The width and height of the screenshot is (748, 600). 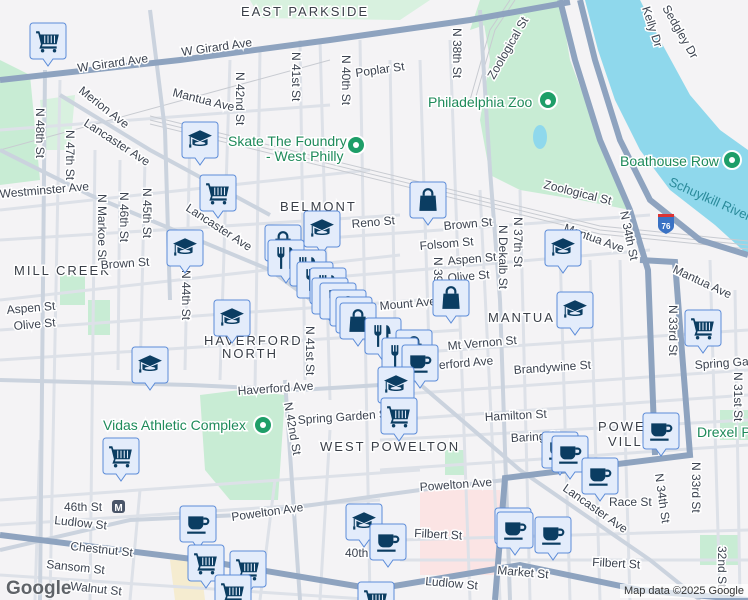 I want to click on street-label: Mantua Ave, so click(x=203, y=99).